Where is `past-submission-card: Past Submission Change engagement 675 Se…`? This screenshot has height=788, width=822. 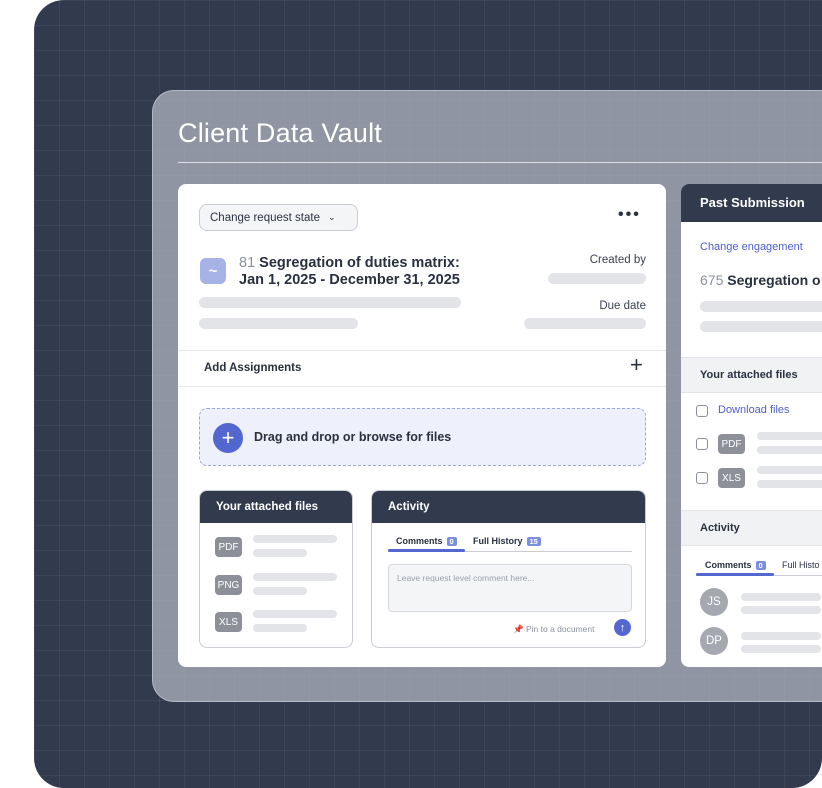 past-submission-card: Past Submission Change engagement 675 Se… is located at coordinates (751, 425).